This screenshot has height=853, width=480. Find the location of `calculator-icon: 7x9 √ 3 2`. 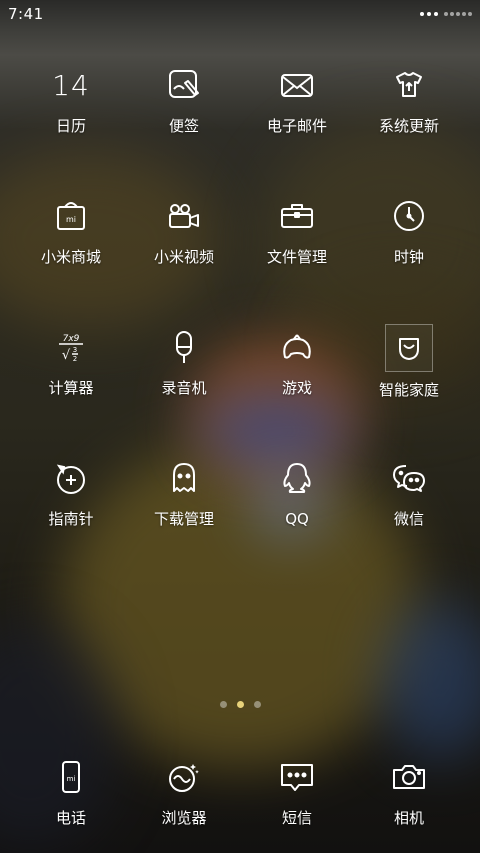

calculator-icon: 7x9 √ 3 2 is located at coordinates (71, 347).